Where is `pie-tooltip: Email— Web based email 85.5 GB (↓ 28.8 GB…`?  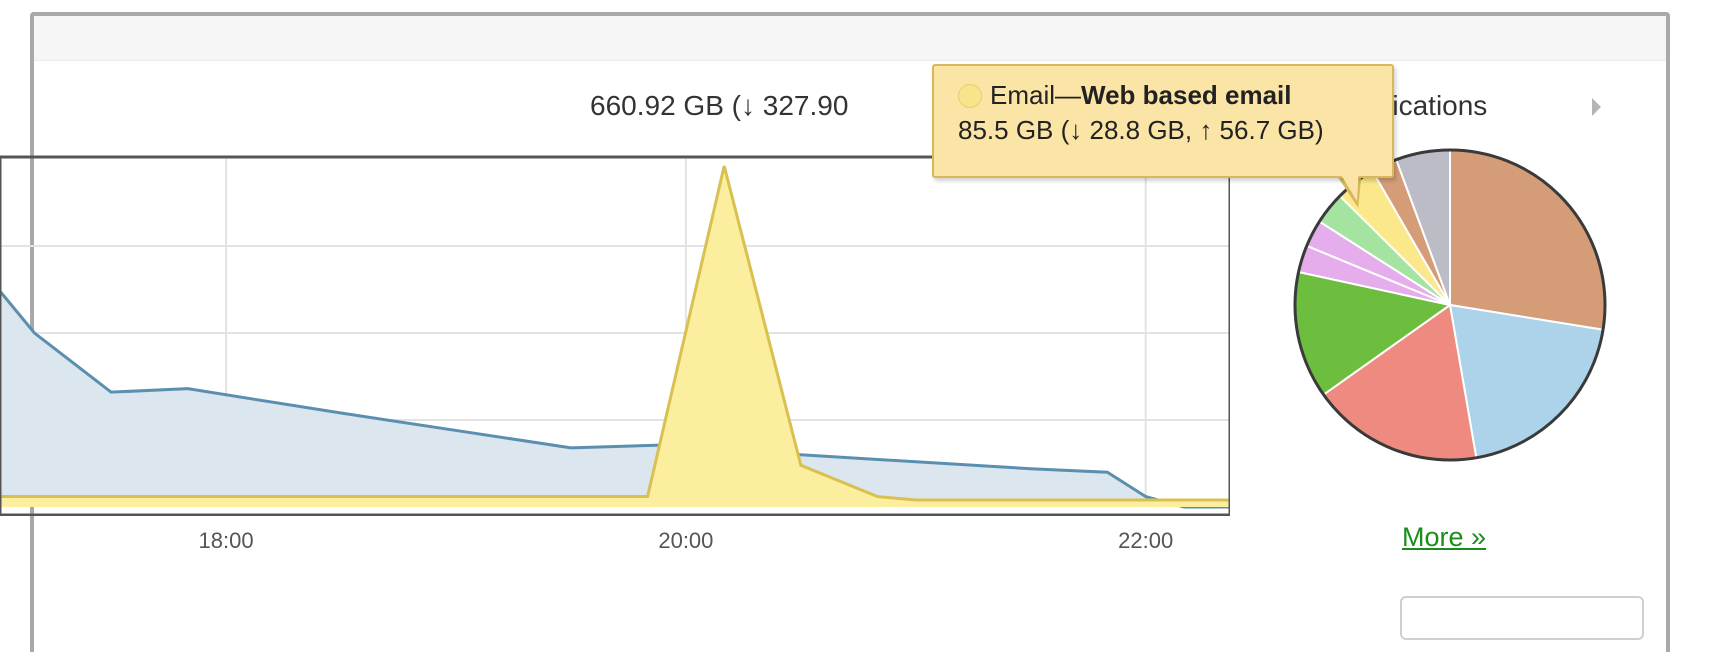
pie-tooltip: Email— Web based email 85.5 GB (↓ 28.8 GB… is located at coordinates (1163, 121).